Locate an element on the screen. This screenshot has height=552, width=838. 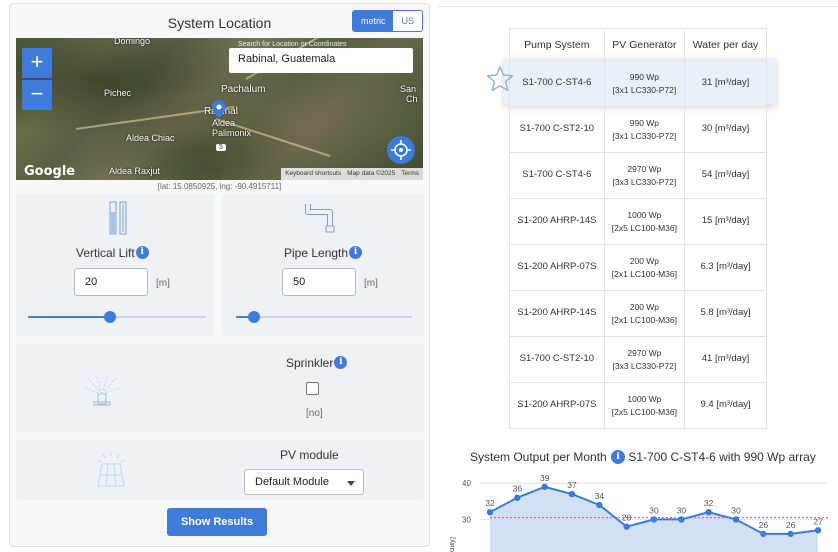
water-per-day-cell: 41 [m³/day] is located at coordinates (725, 359).